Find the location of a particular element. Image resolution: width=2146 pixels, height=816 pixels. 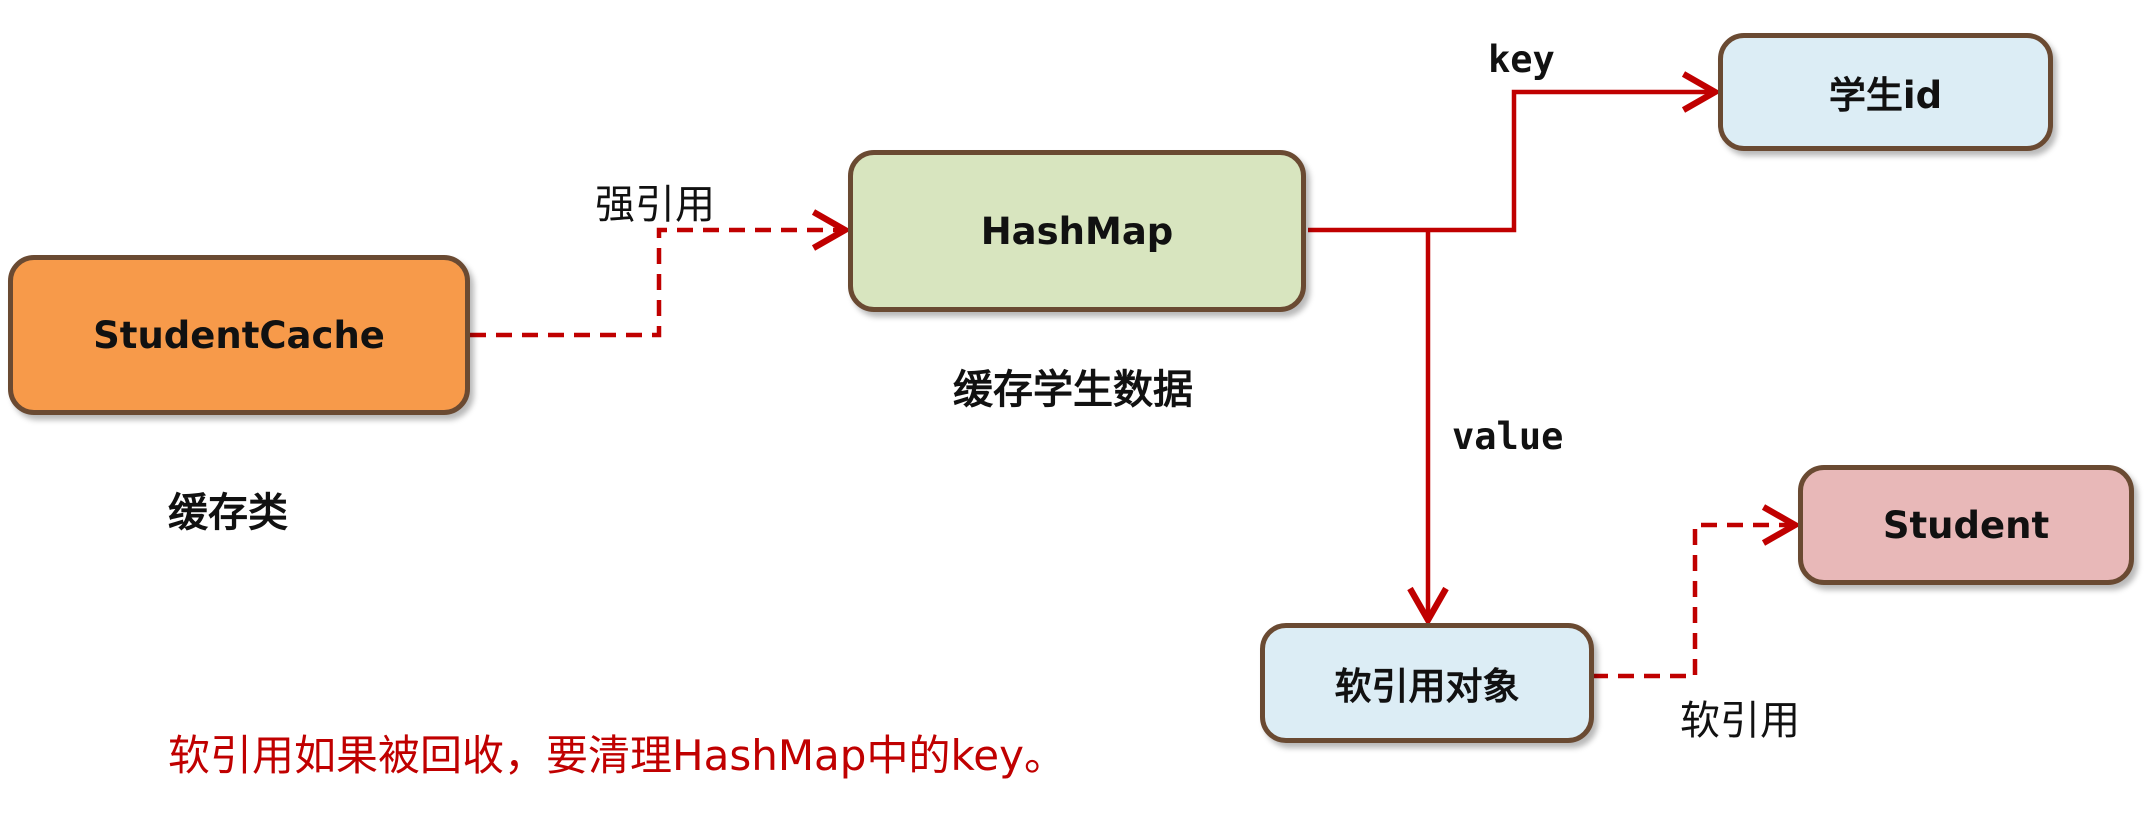

student-cache-label: StudentCache is located at coordinates (239, 335).